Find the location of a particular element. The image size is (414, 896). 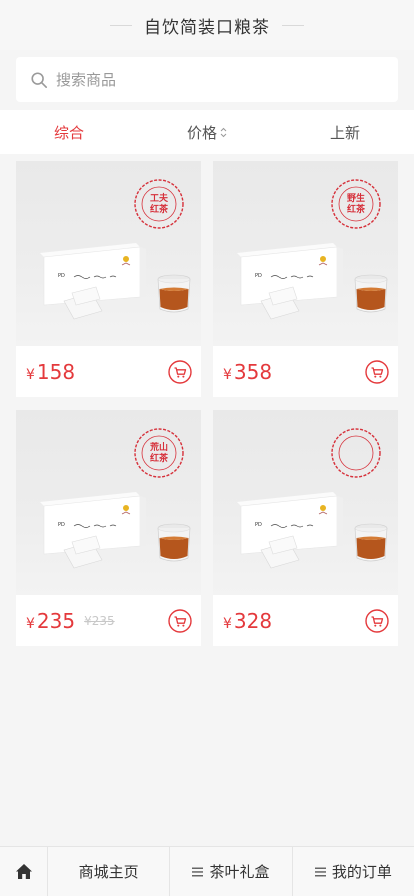

home-icon is located at coordinates (23, 871).